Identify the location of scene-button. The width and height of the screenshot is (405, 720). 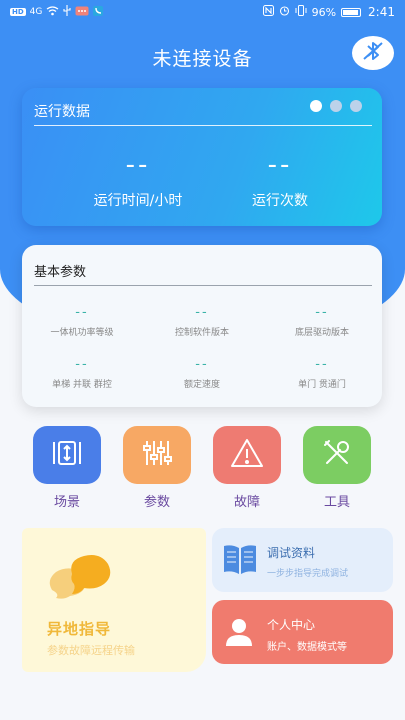
(67, 455).